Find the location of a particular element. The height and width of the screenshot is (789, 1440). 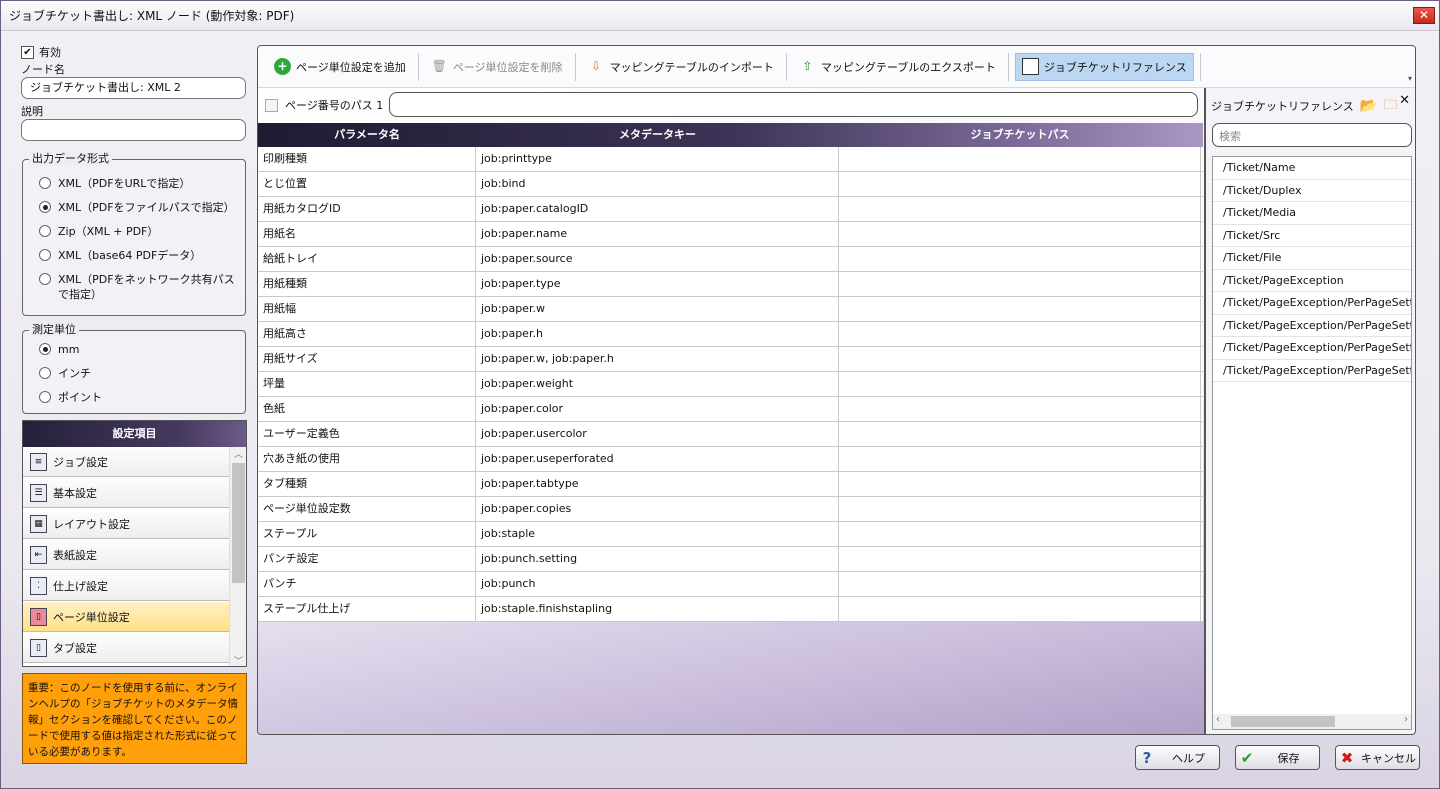

reference-search-input: 検索 is located at coordinates (1312, 135).